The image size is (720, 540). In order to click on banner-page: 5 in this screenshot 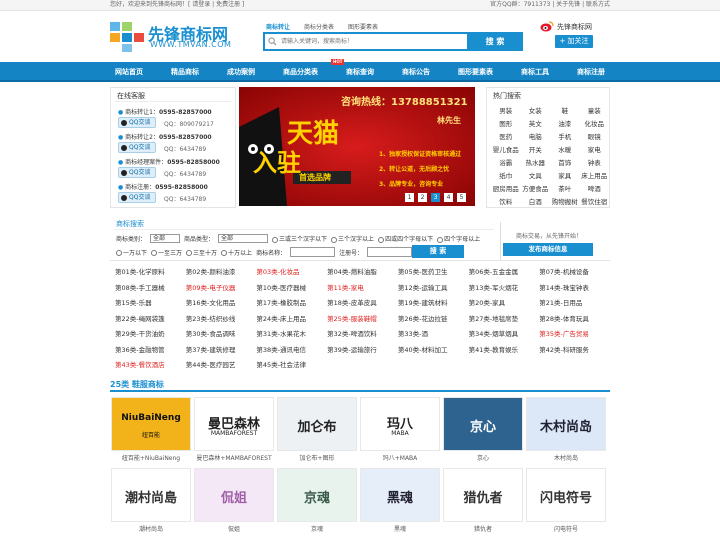, I will do `click(461, 197)`.